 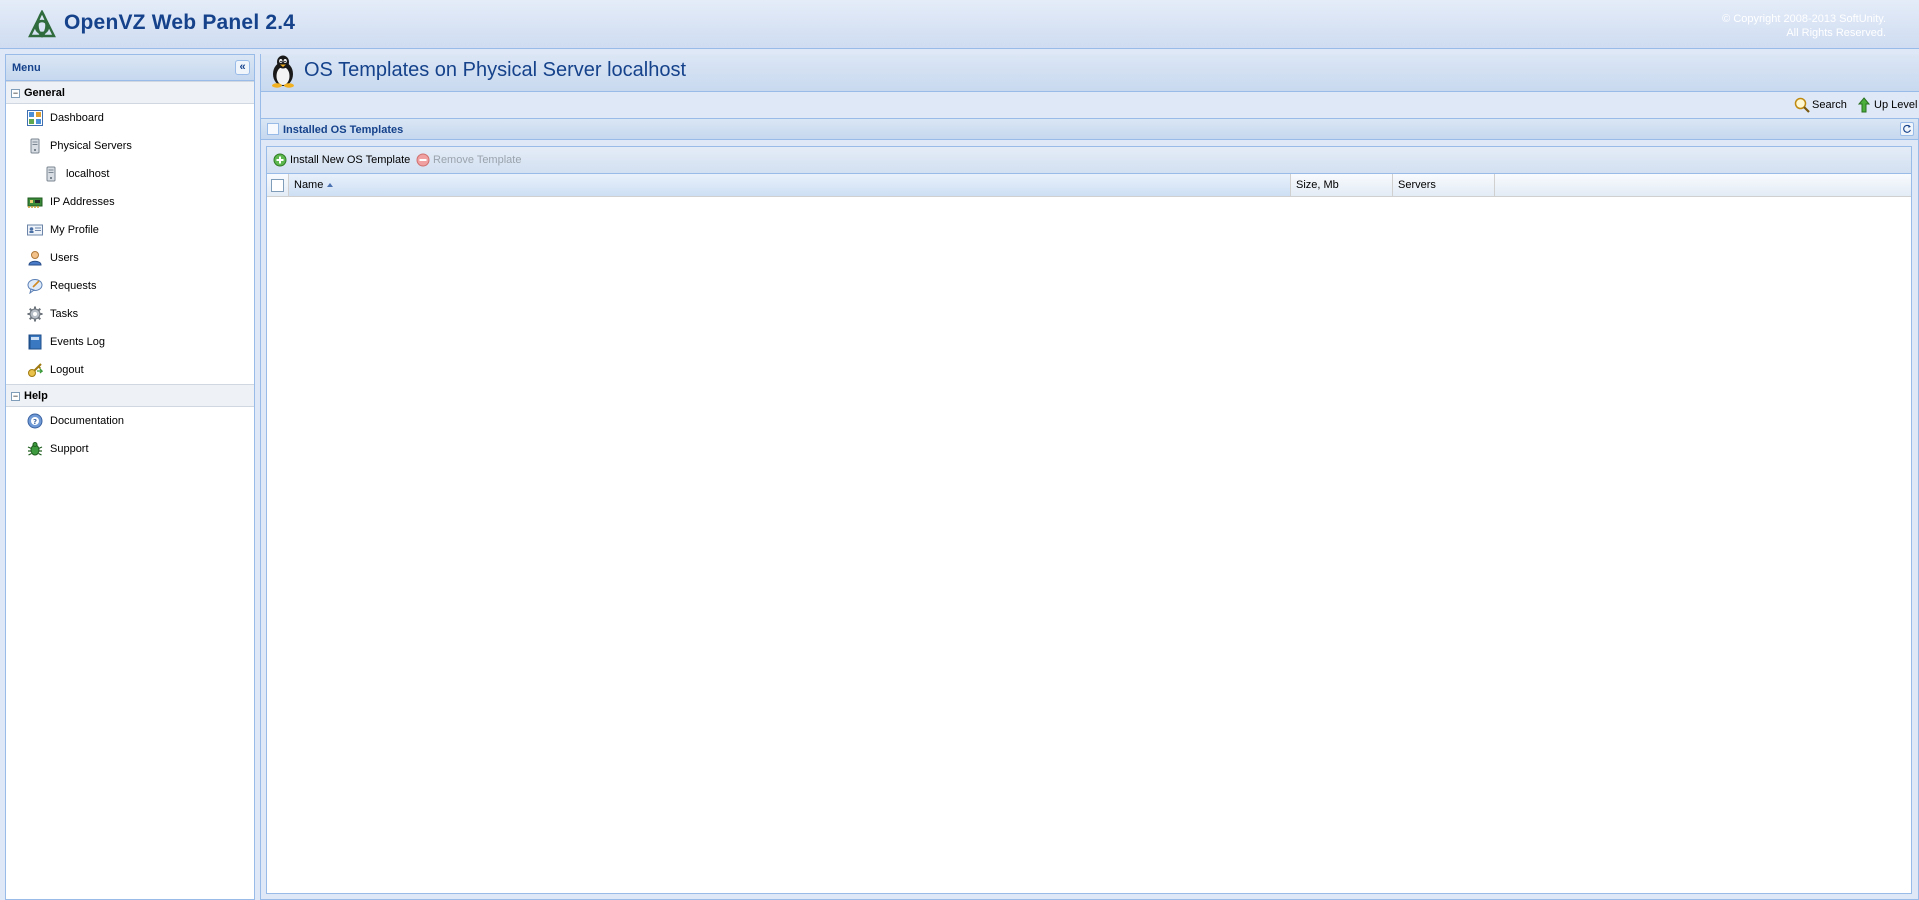 I want to click on help-icon: ?, so click(x=35, y=421).